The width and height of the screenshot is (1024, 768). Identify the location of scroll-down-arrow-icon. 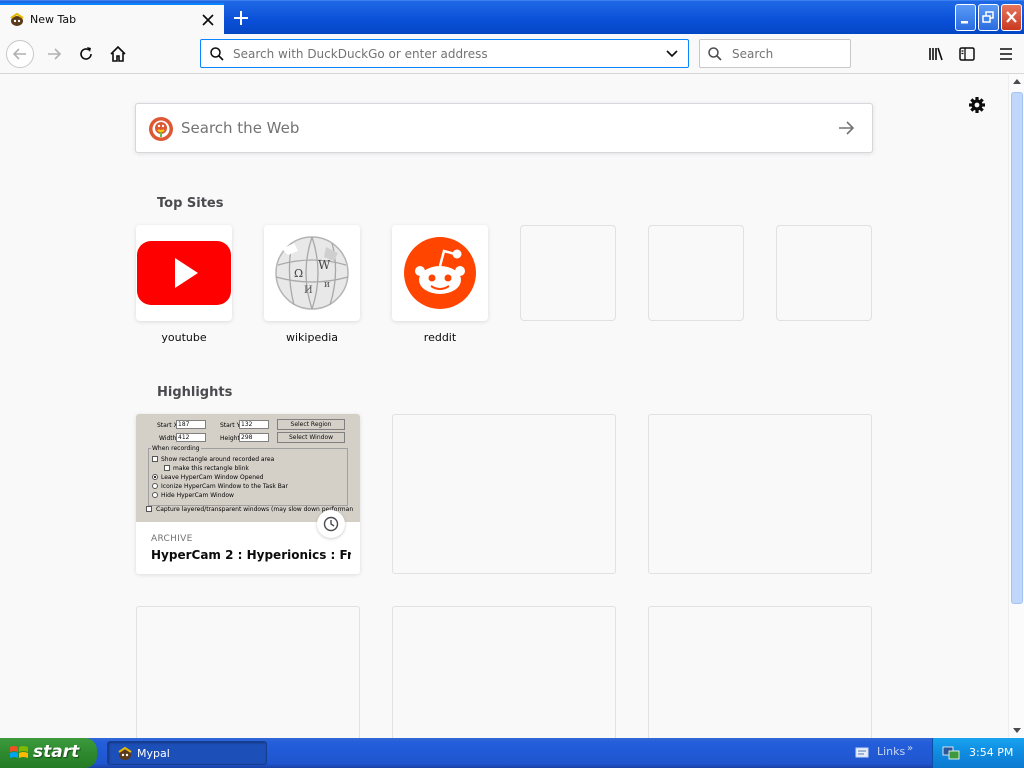
(1017, 730).